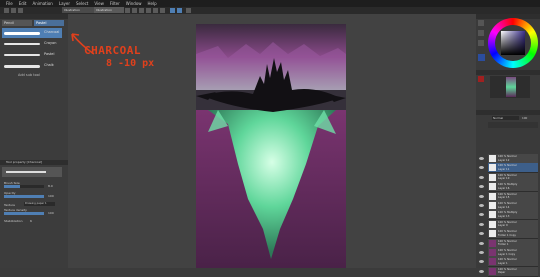 Image resolution: width=540 pixels, height=277 pixels. Describe the element at coordinates (51, 213) in the screenshot. I see `texture-density-value: 100` at that location.